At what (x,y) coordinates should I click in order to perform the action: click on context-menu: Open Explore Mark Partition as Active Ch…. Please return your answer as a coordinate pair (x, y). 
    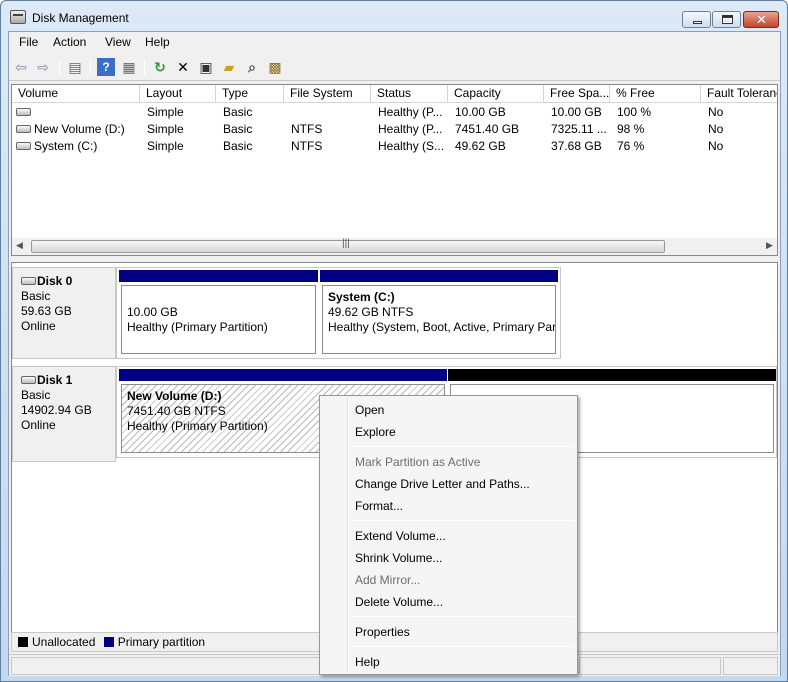
    Looking at the image, I should click on (448, 535).